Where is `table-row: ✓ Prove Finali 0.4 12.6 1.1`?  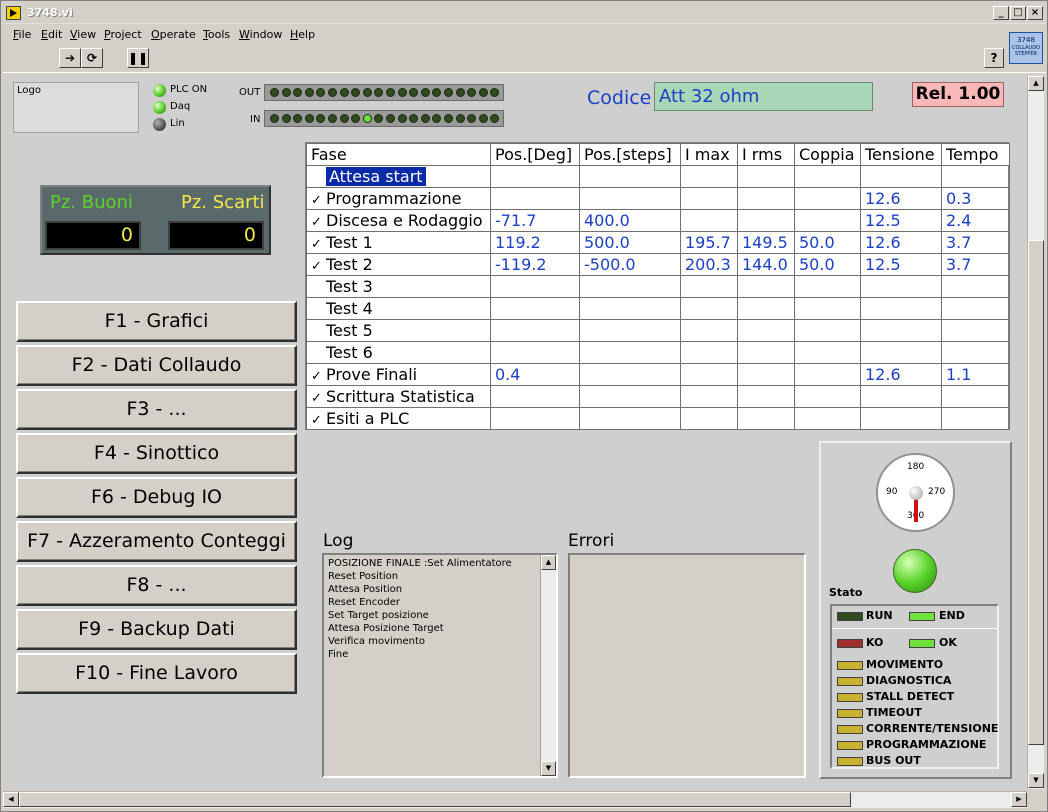 table-row: ✓ Prove Finali 0.4 12.6 1.1 is located at coordinates (658, 374).